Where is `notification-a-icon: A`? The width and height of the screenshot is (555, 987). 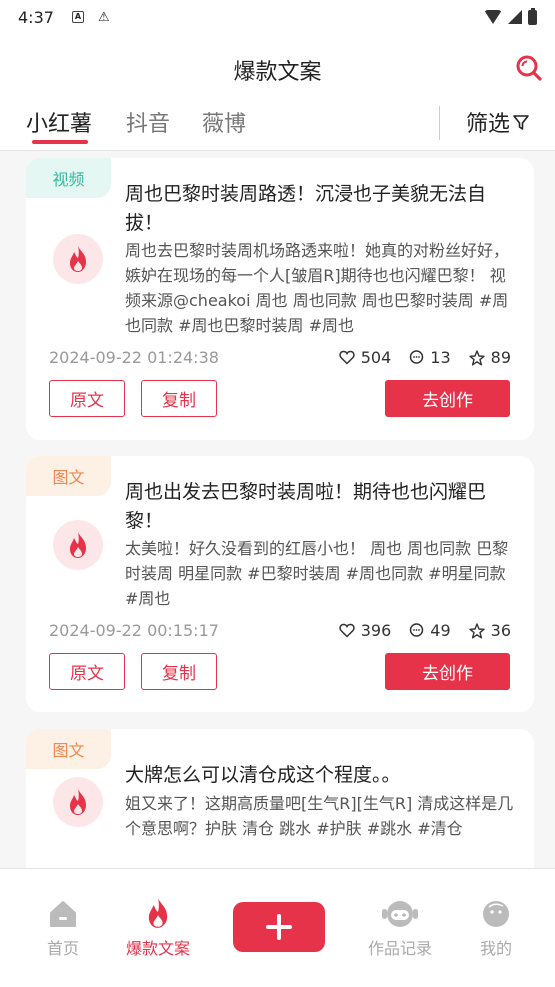
notification-a-icon: A is located at coordinates (77, 17).